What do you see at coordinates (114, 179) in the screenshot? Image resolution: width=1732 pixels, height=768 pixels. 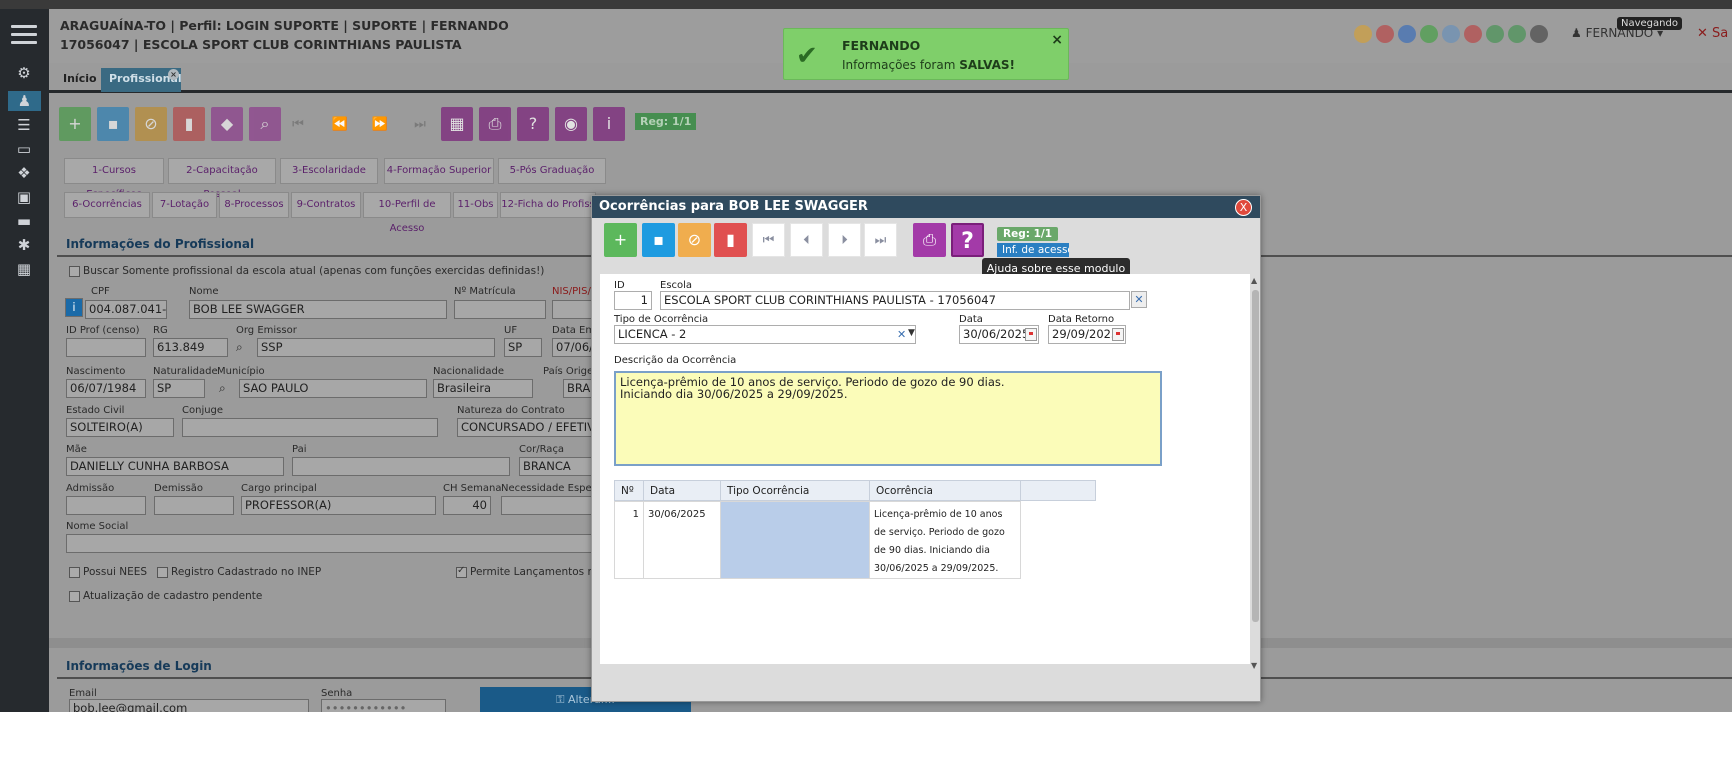 I see `subtab-1: 1-Cursos Específicos` at bounding box center [114, 179].